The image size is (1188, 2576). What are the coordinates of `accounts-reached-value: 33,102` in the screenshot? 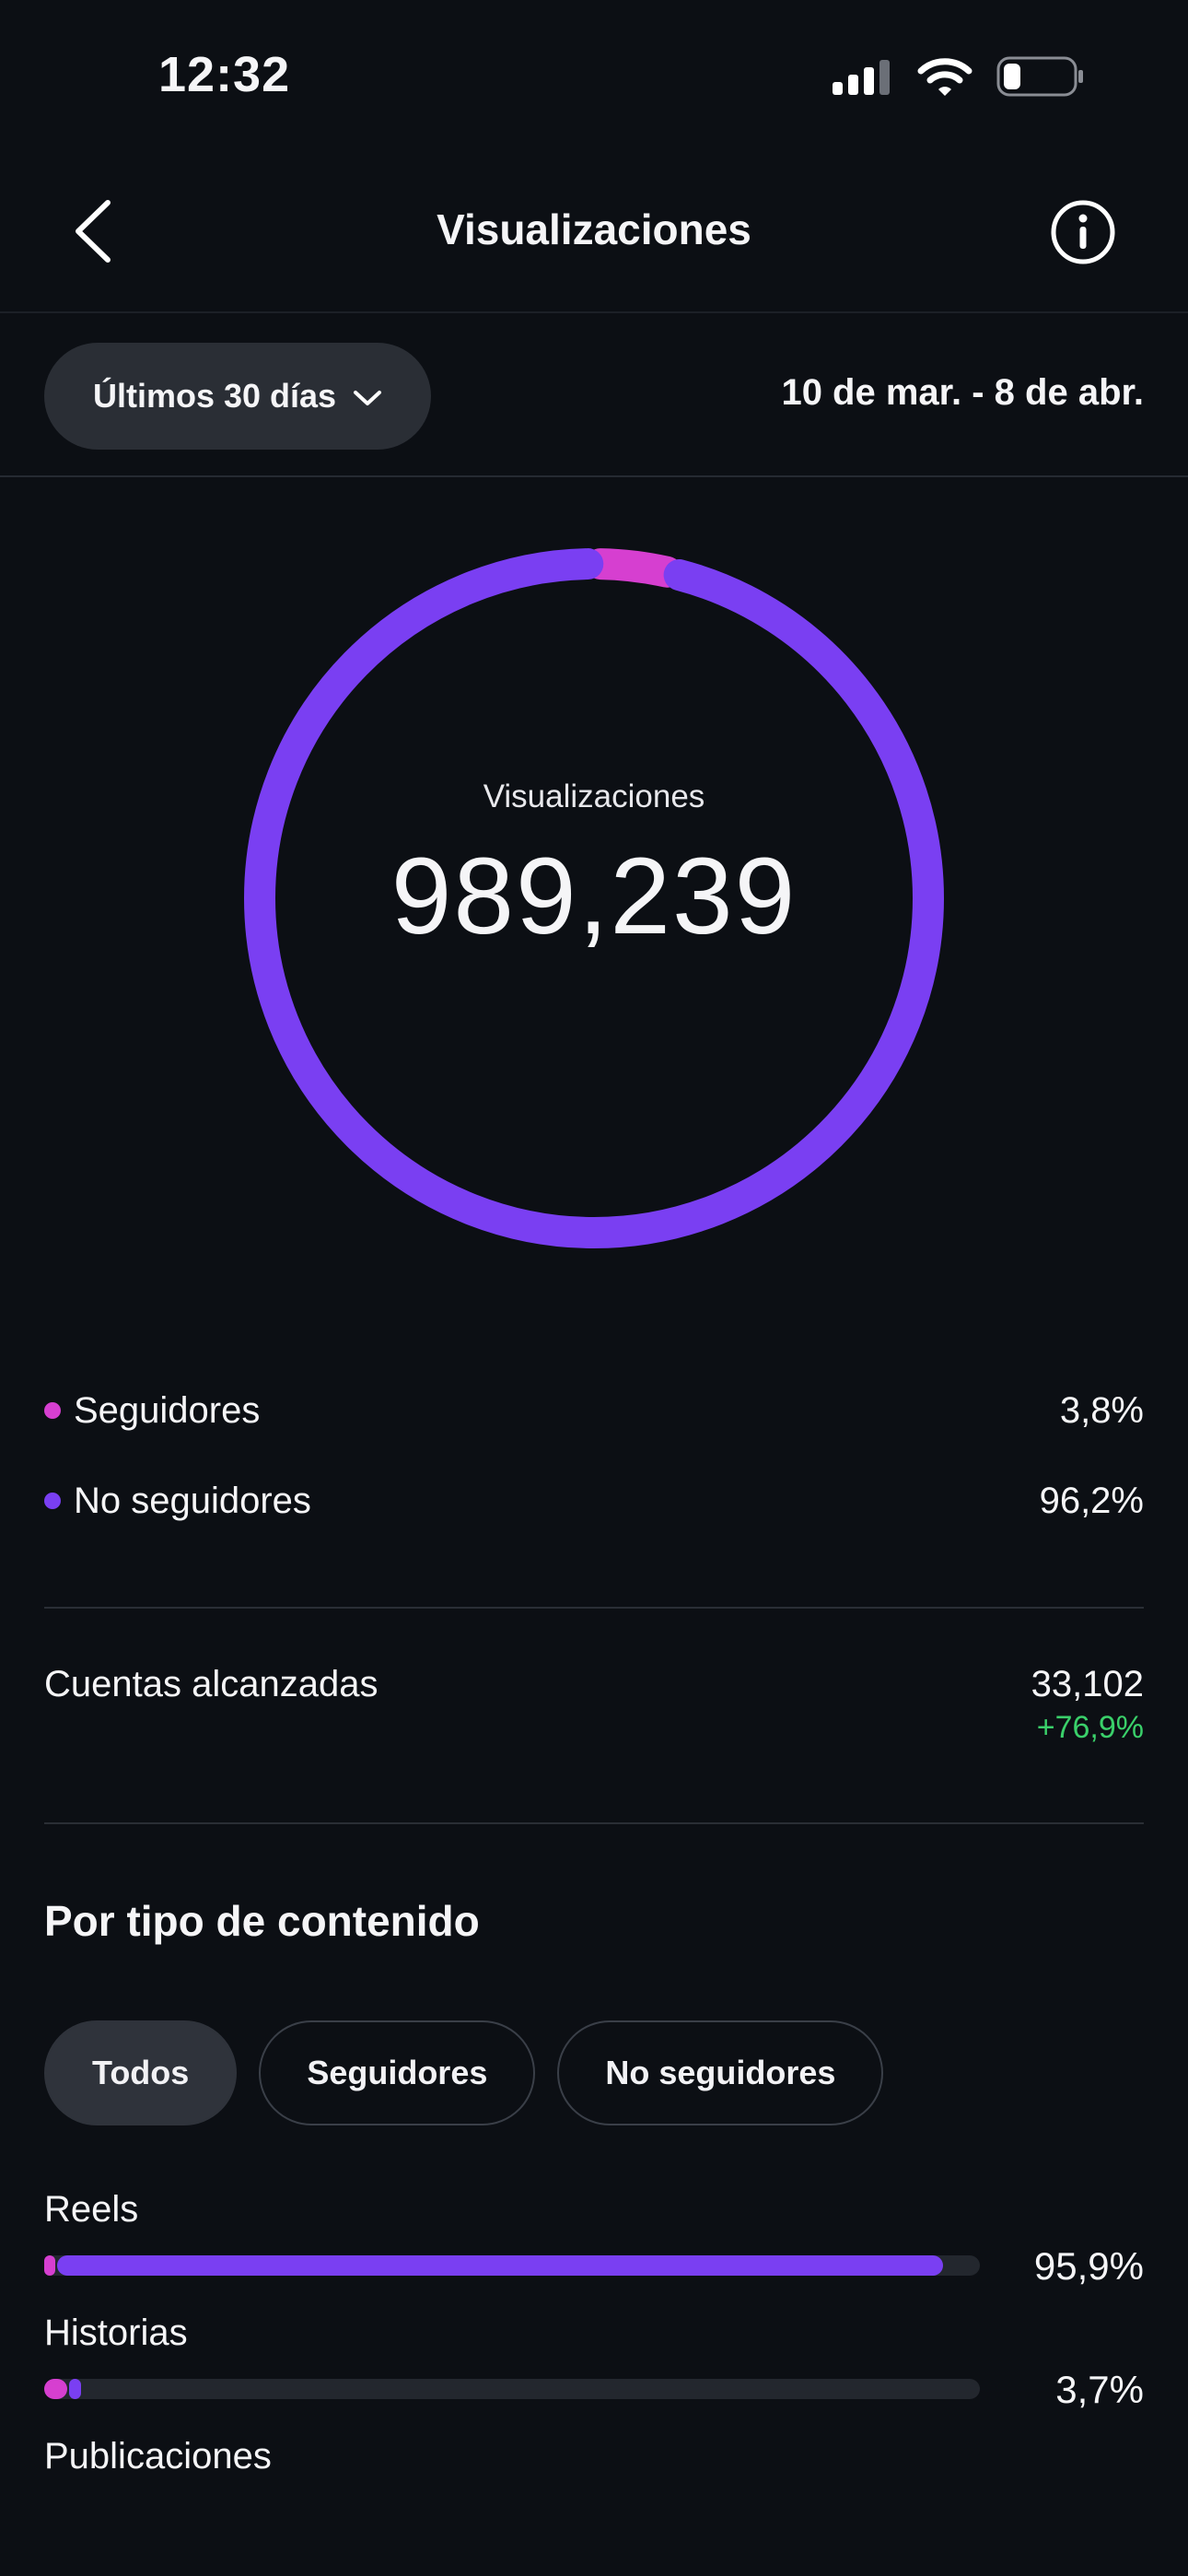 It's located at (1087, 1684).